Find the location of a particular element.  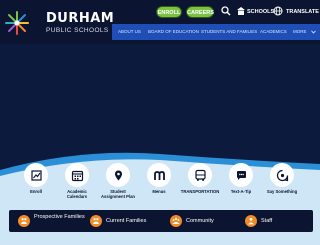

logo-title: DURHAM is located at coordinates (80, 19).